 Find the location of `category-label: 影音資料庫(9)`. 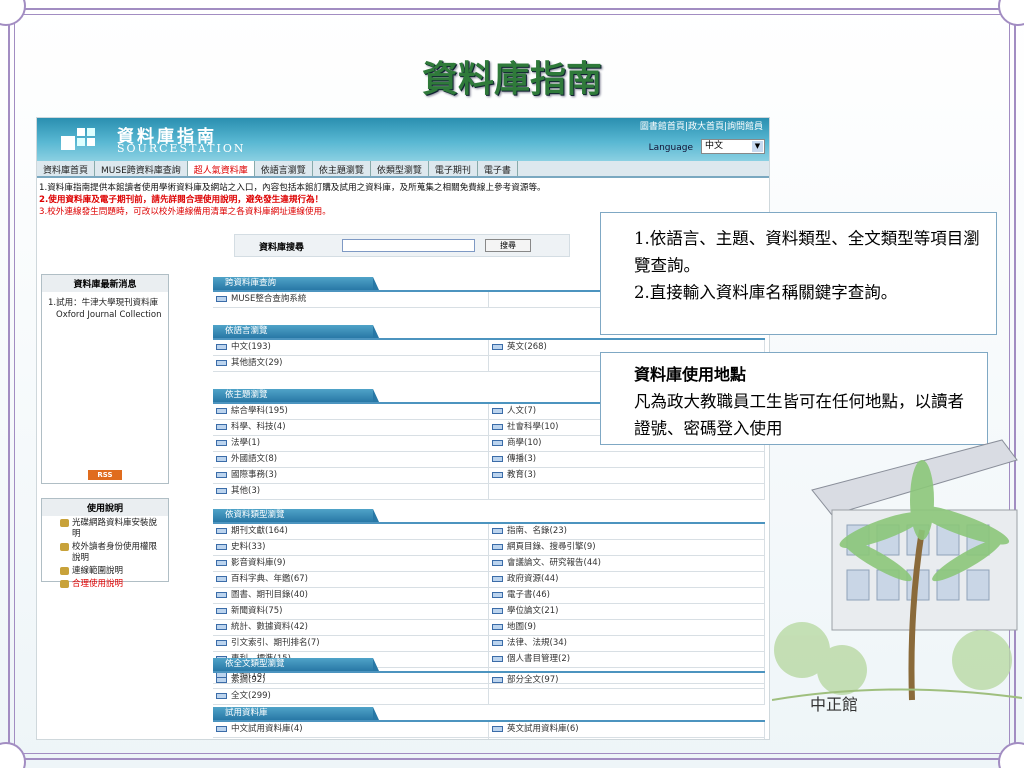

category-label: 影音資料庫(9) is located at coordinates (258, 563).